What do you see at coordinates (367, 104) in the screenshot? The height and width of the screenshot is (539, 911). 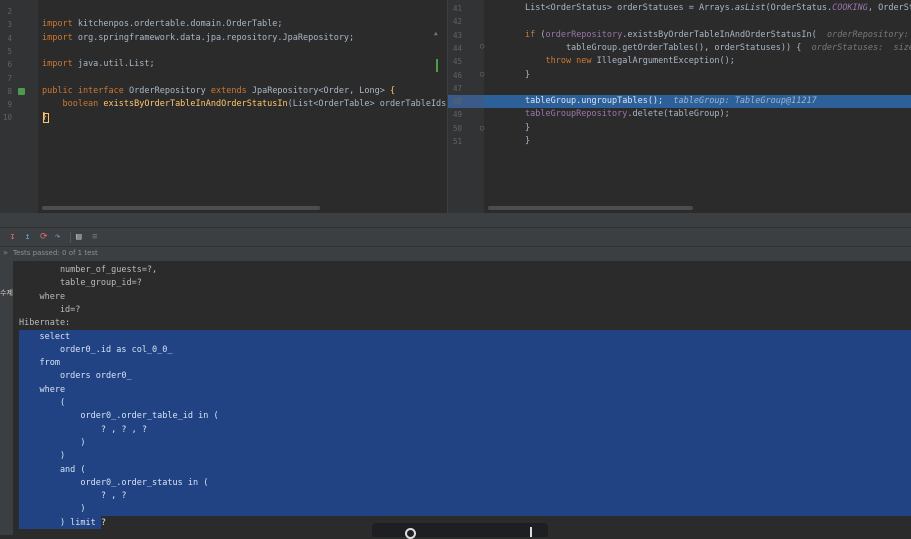 I see `code-token: (List<OrderTable> orderTableIds, Lis` at bounding box center [367, 104].